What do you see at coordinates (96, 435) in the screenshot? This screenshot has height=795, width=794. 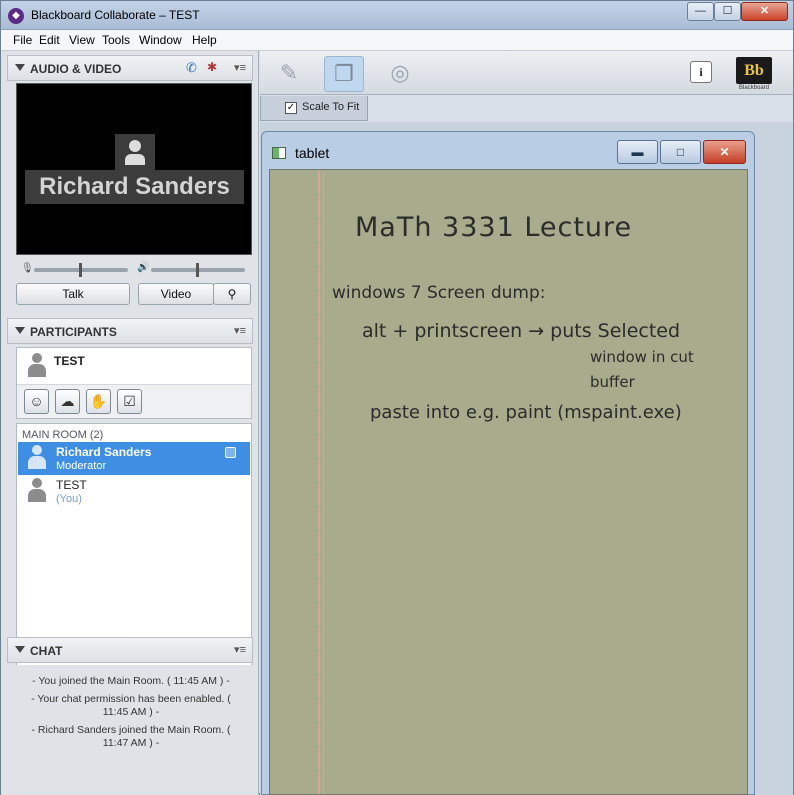 I see `room-count: (2)` at bounding box center [96, 435].